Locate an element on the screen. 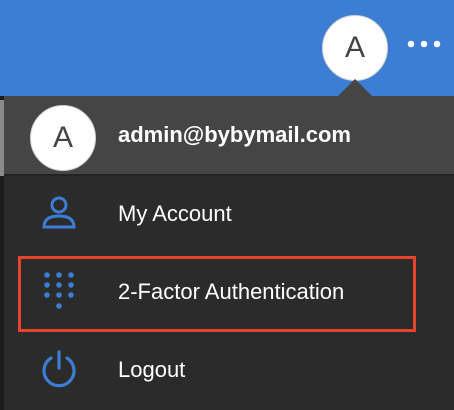  power-icon is located at coordinates (59, 369).